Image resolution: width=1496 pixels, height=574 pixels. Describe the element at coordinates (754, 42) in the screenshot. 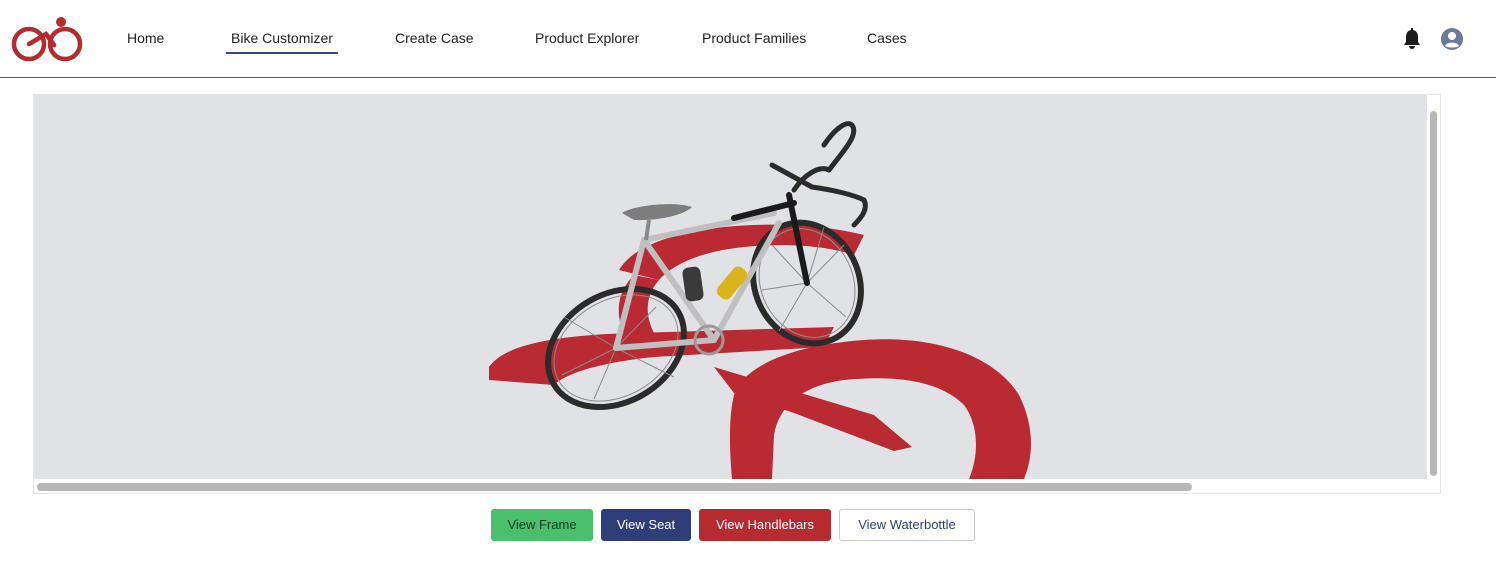

I see `nav-item-product-families: Product Families` at that location.